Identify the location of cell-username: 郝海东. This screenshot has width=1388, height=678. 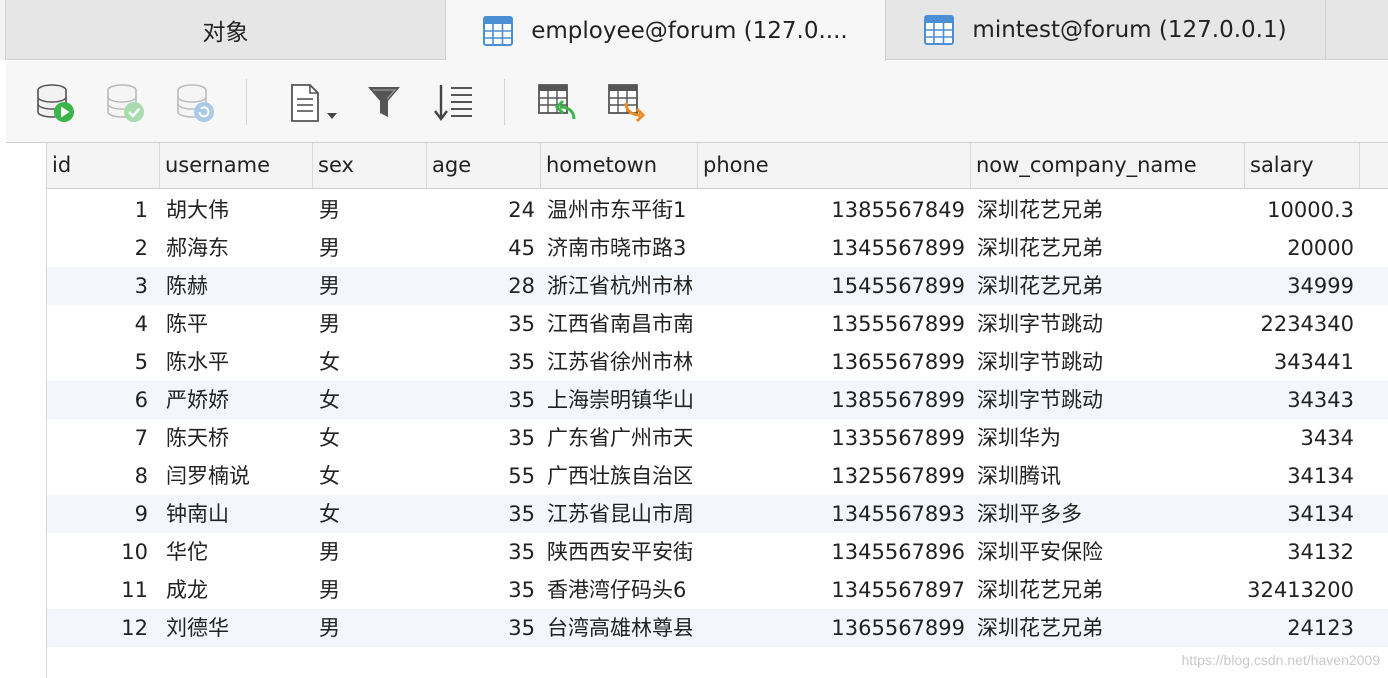
(236, 248).